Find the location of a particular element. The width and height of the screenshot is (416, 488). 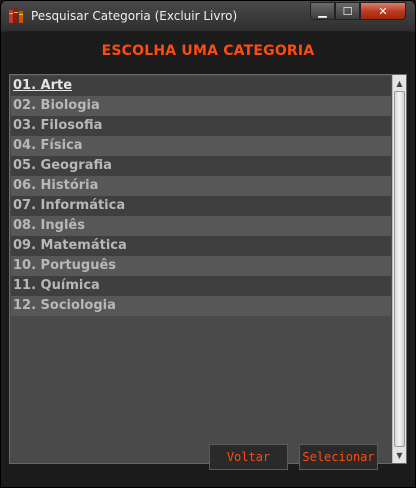

header-title: ESCOLHA UMA CATEGORIA is located at coordinates (208, 51).